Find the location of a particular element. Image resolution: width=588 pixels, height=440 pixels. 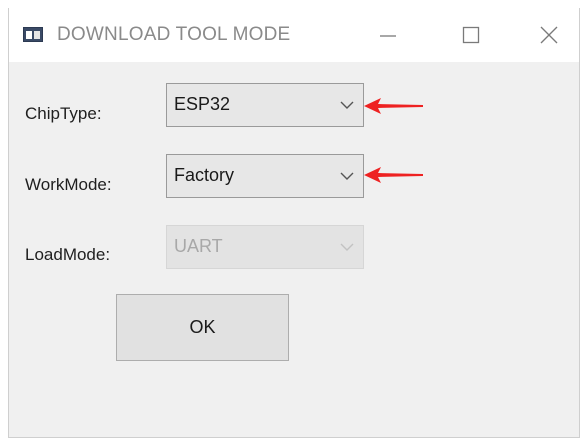

work-mode-label: WorkMode: is located at coordinates (68, 184).